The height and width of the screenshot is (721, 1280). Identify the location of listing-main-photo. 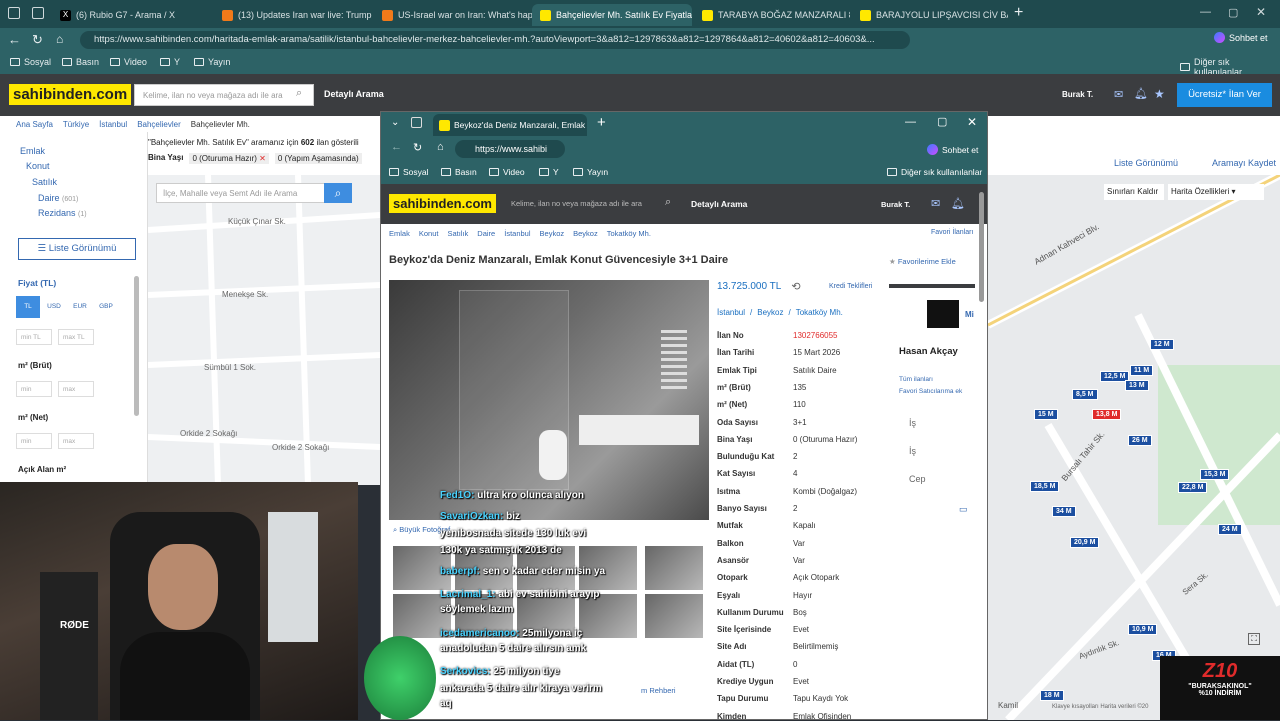
(549, 400).